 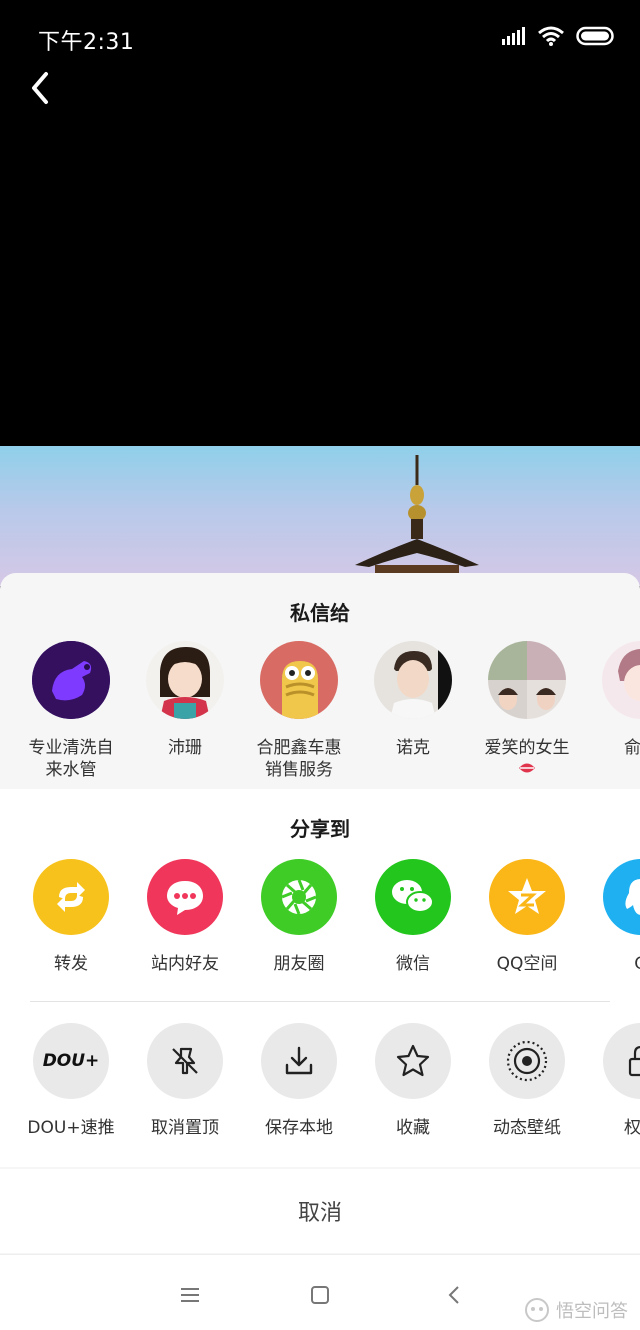 I want to click on action-label: DOU+速推, so click(x=71, y=1128).